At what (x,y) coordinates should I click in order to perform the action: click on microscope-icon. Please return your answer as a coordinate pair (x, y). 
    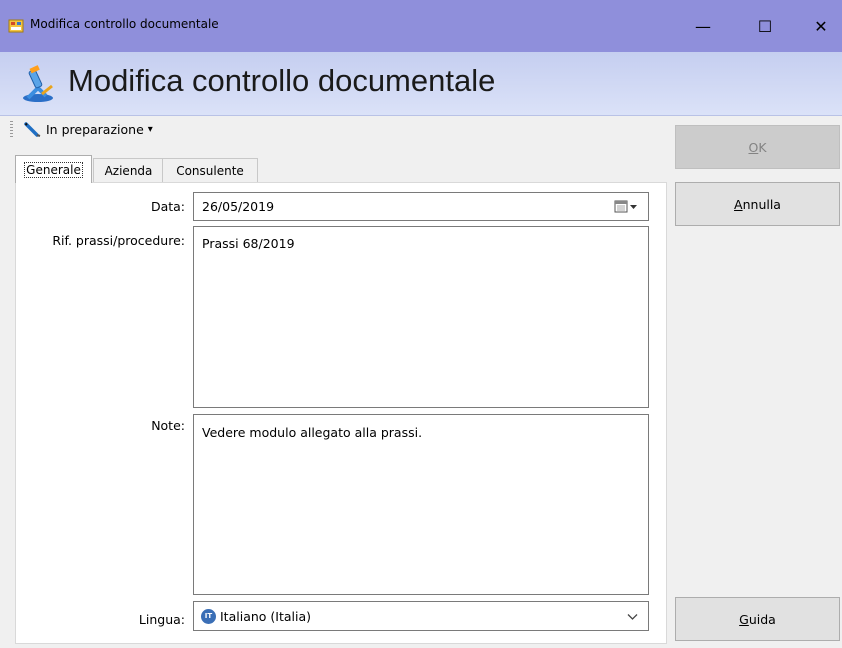
    Looking at the image, I should click on (38, 83).